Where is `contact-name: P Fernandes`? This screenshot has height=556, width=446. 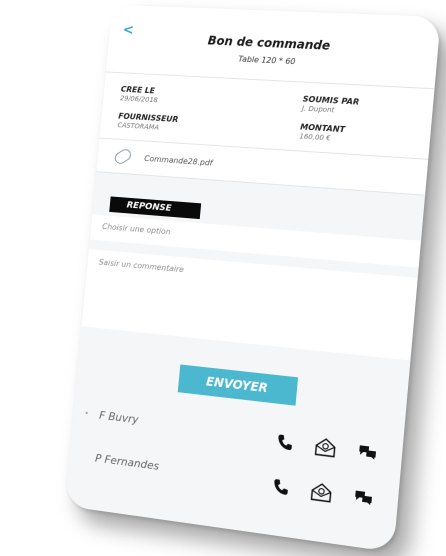
contact-name: P Fernandes is located at coordinates (127, 462).